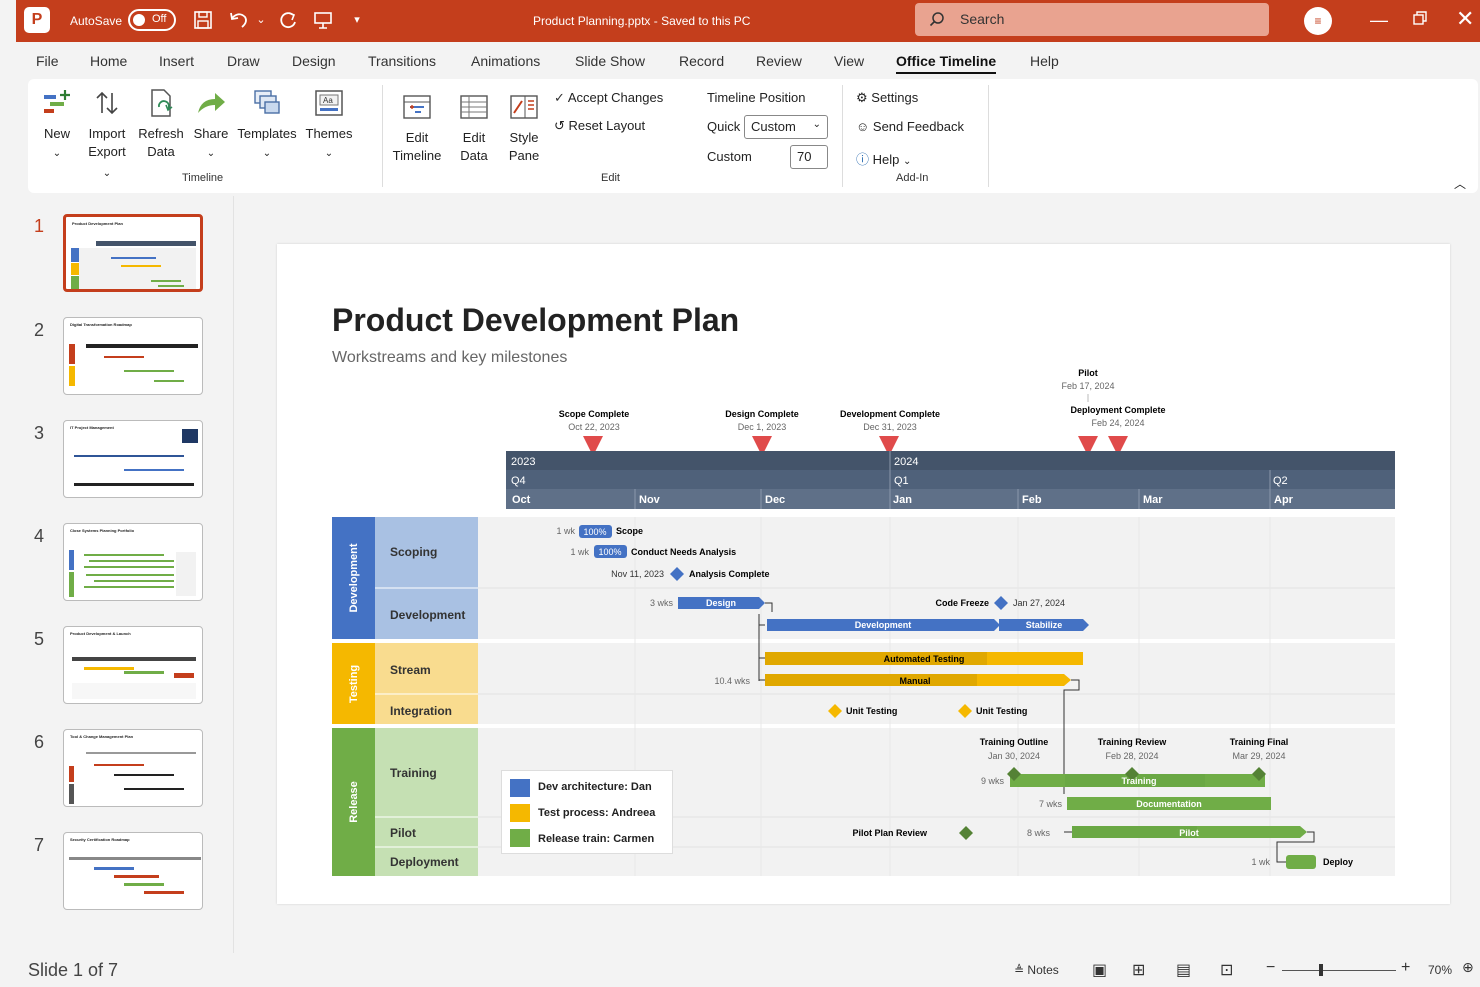  Describe the element at coordinates (1338, 862) in the screenshot. I see `task-label: Deploy` at that location.